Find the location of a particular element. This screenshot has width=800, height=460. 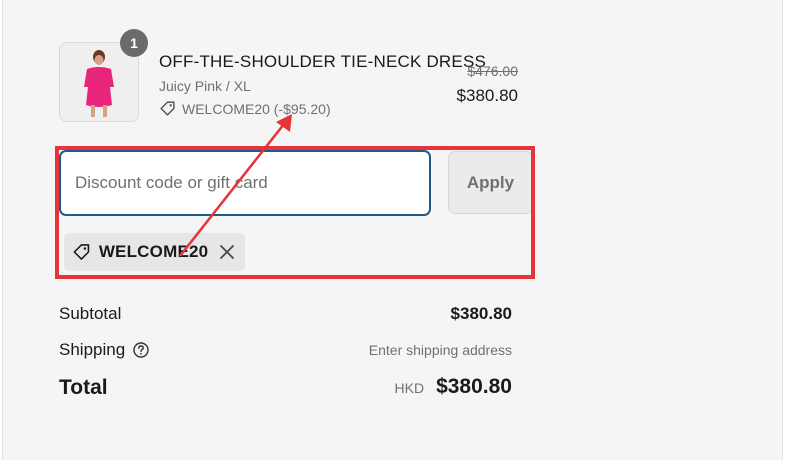

applied-discount-code: WELCOME20 is located at coordinates (153, 251).